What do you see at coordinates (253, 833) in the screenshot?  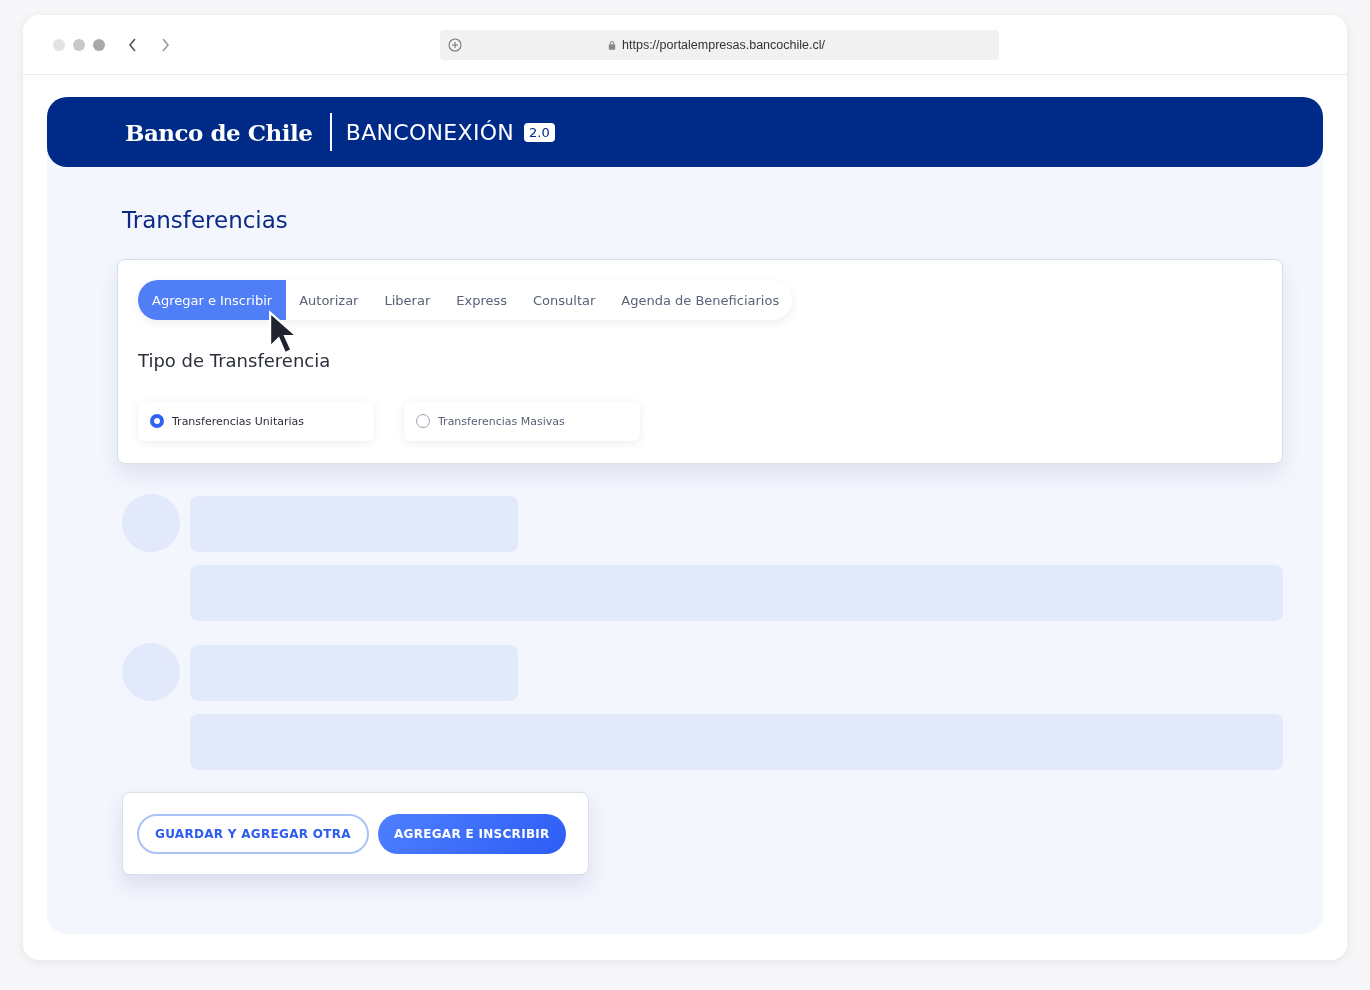 I see `save-button: GUARDAR Y AGREGAR OTRA` at bounding box center [253, 833].